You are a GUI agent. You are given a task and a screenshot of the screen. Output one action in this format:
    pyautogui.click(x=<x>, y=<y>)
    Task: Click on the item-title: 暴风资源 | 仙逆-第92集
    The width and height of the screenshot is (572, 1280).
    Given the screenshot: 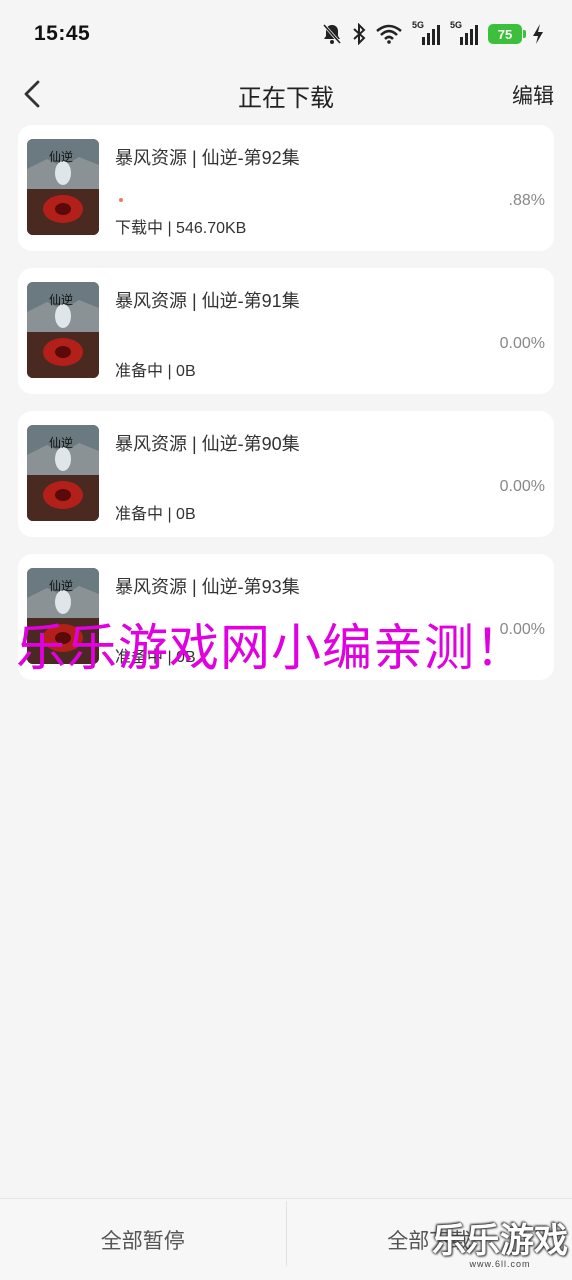 What is the action you would take?
    pyautogui.click(x=207, y=157)
    